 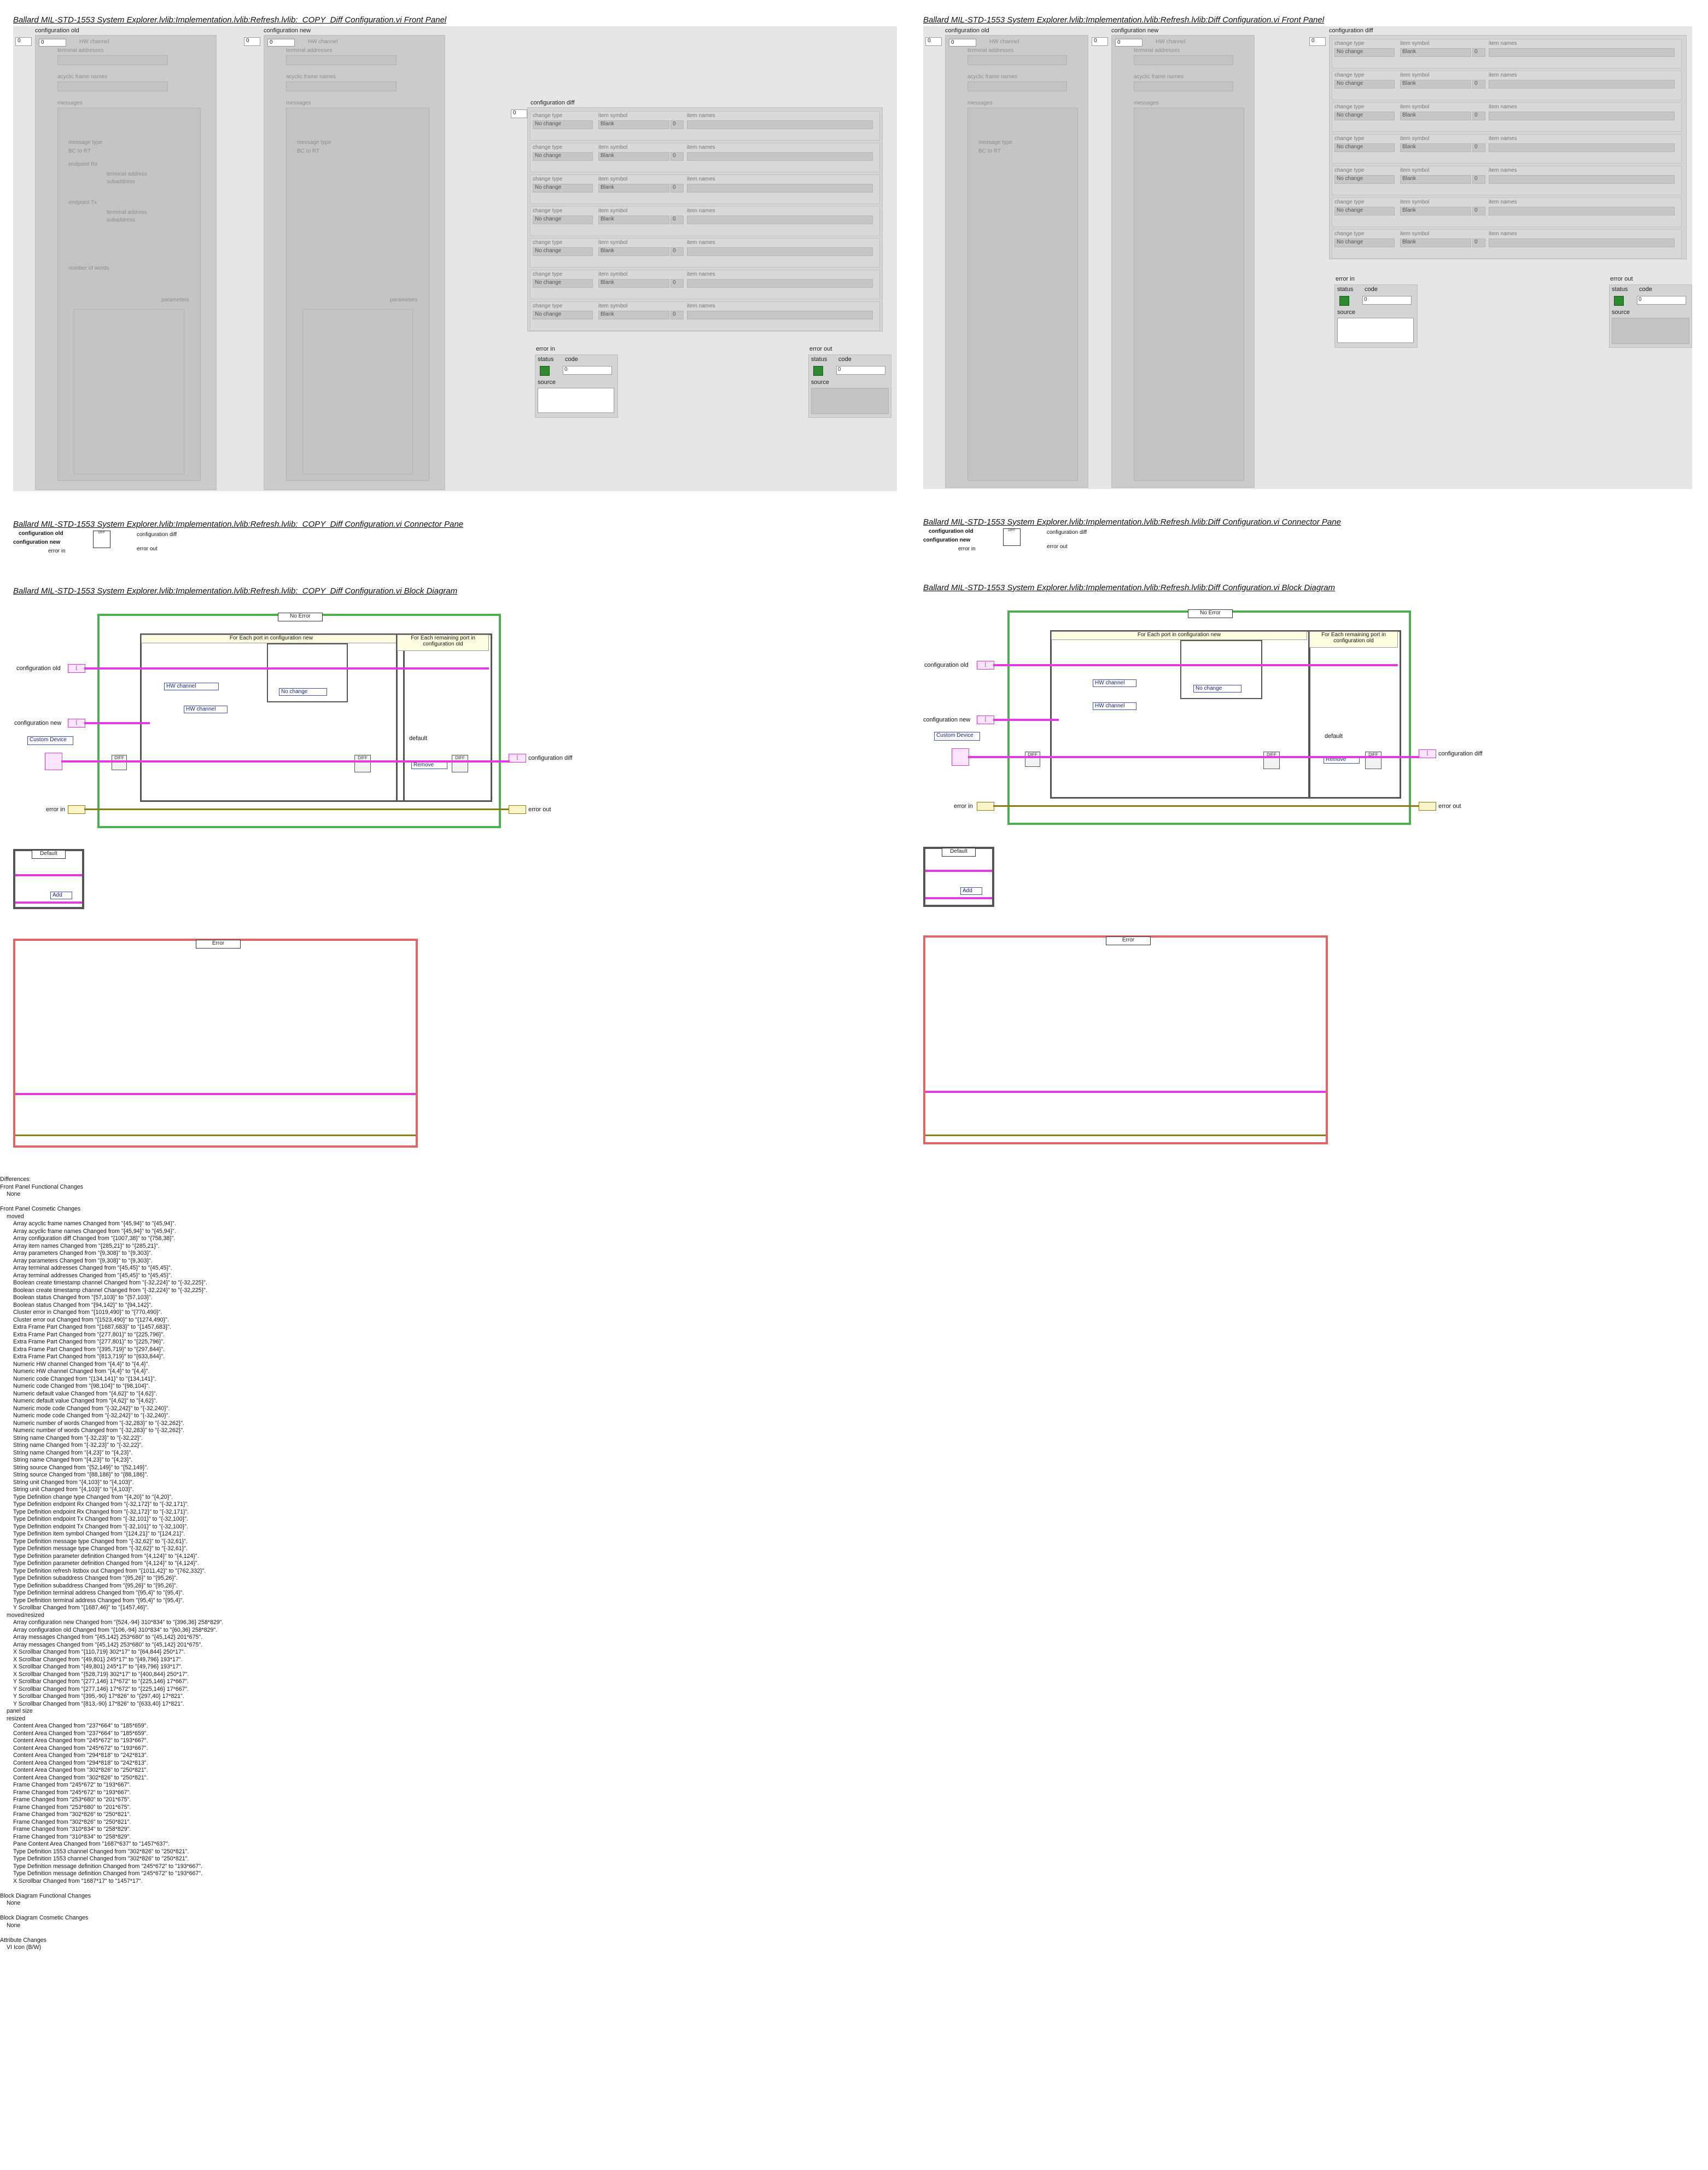 I want to click on r-item-symbol-label: item symbol, so click(x=1415, y=170).